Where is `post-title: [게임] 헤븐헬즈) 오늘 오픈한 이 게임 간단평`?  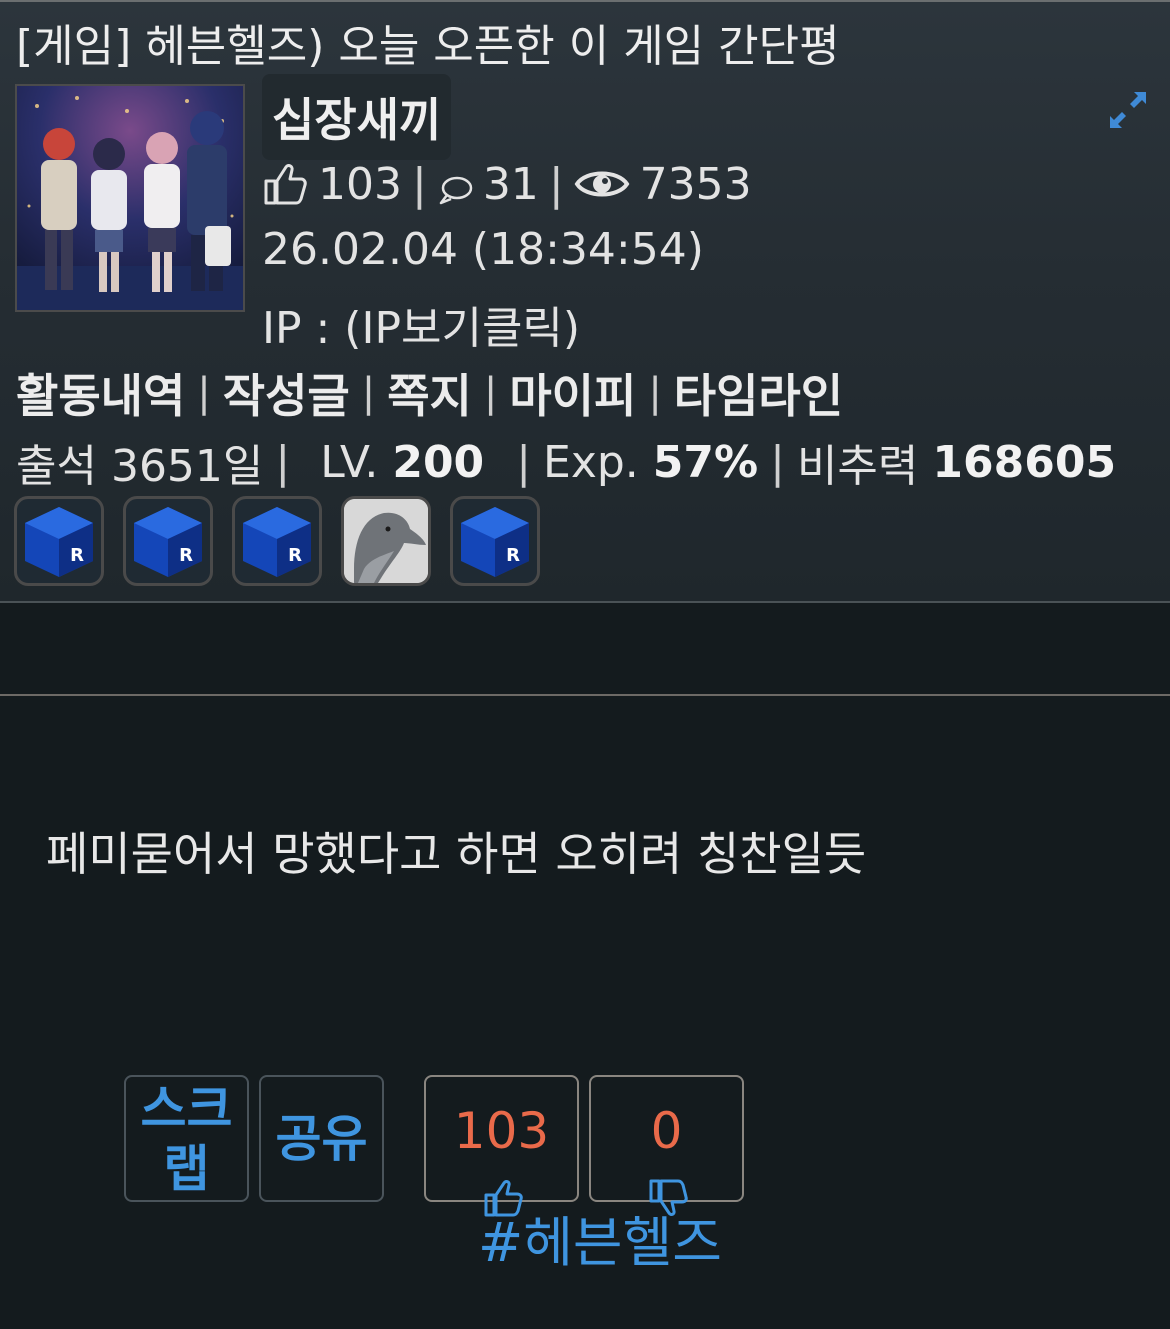 post-title: [게임] 헤븐헬즈) 오늘 오픈한 이 게임 간단평 is located at coordinates (428, 46).